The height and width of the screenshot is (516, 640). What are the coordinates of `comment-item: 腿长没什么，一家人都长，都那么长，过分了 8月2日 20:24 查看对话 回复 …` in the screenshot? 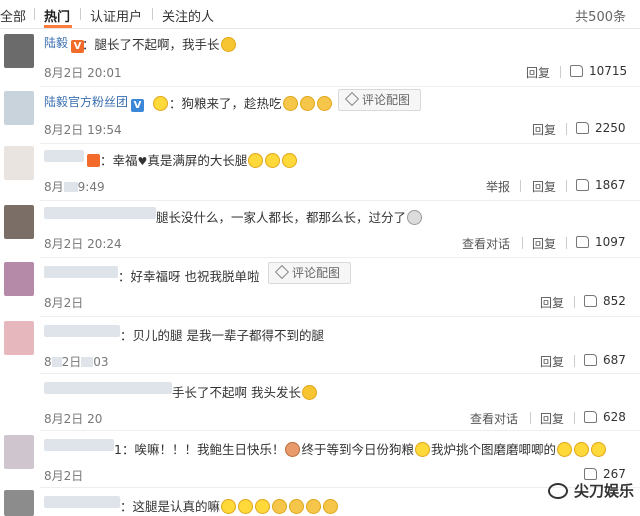 It's located at (320, 229).